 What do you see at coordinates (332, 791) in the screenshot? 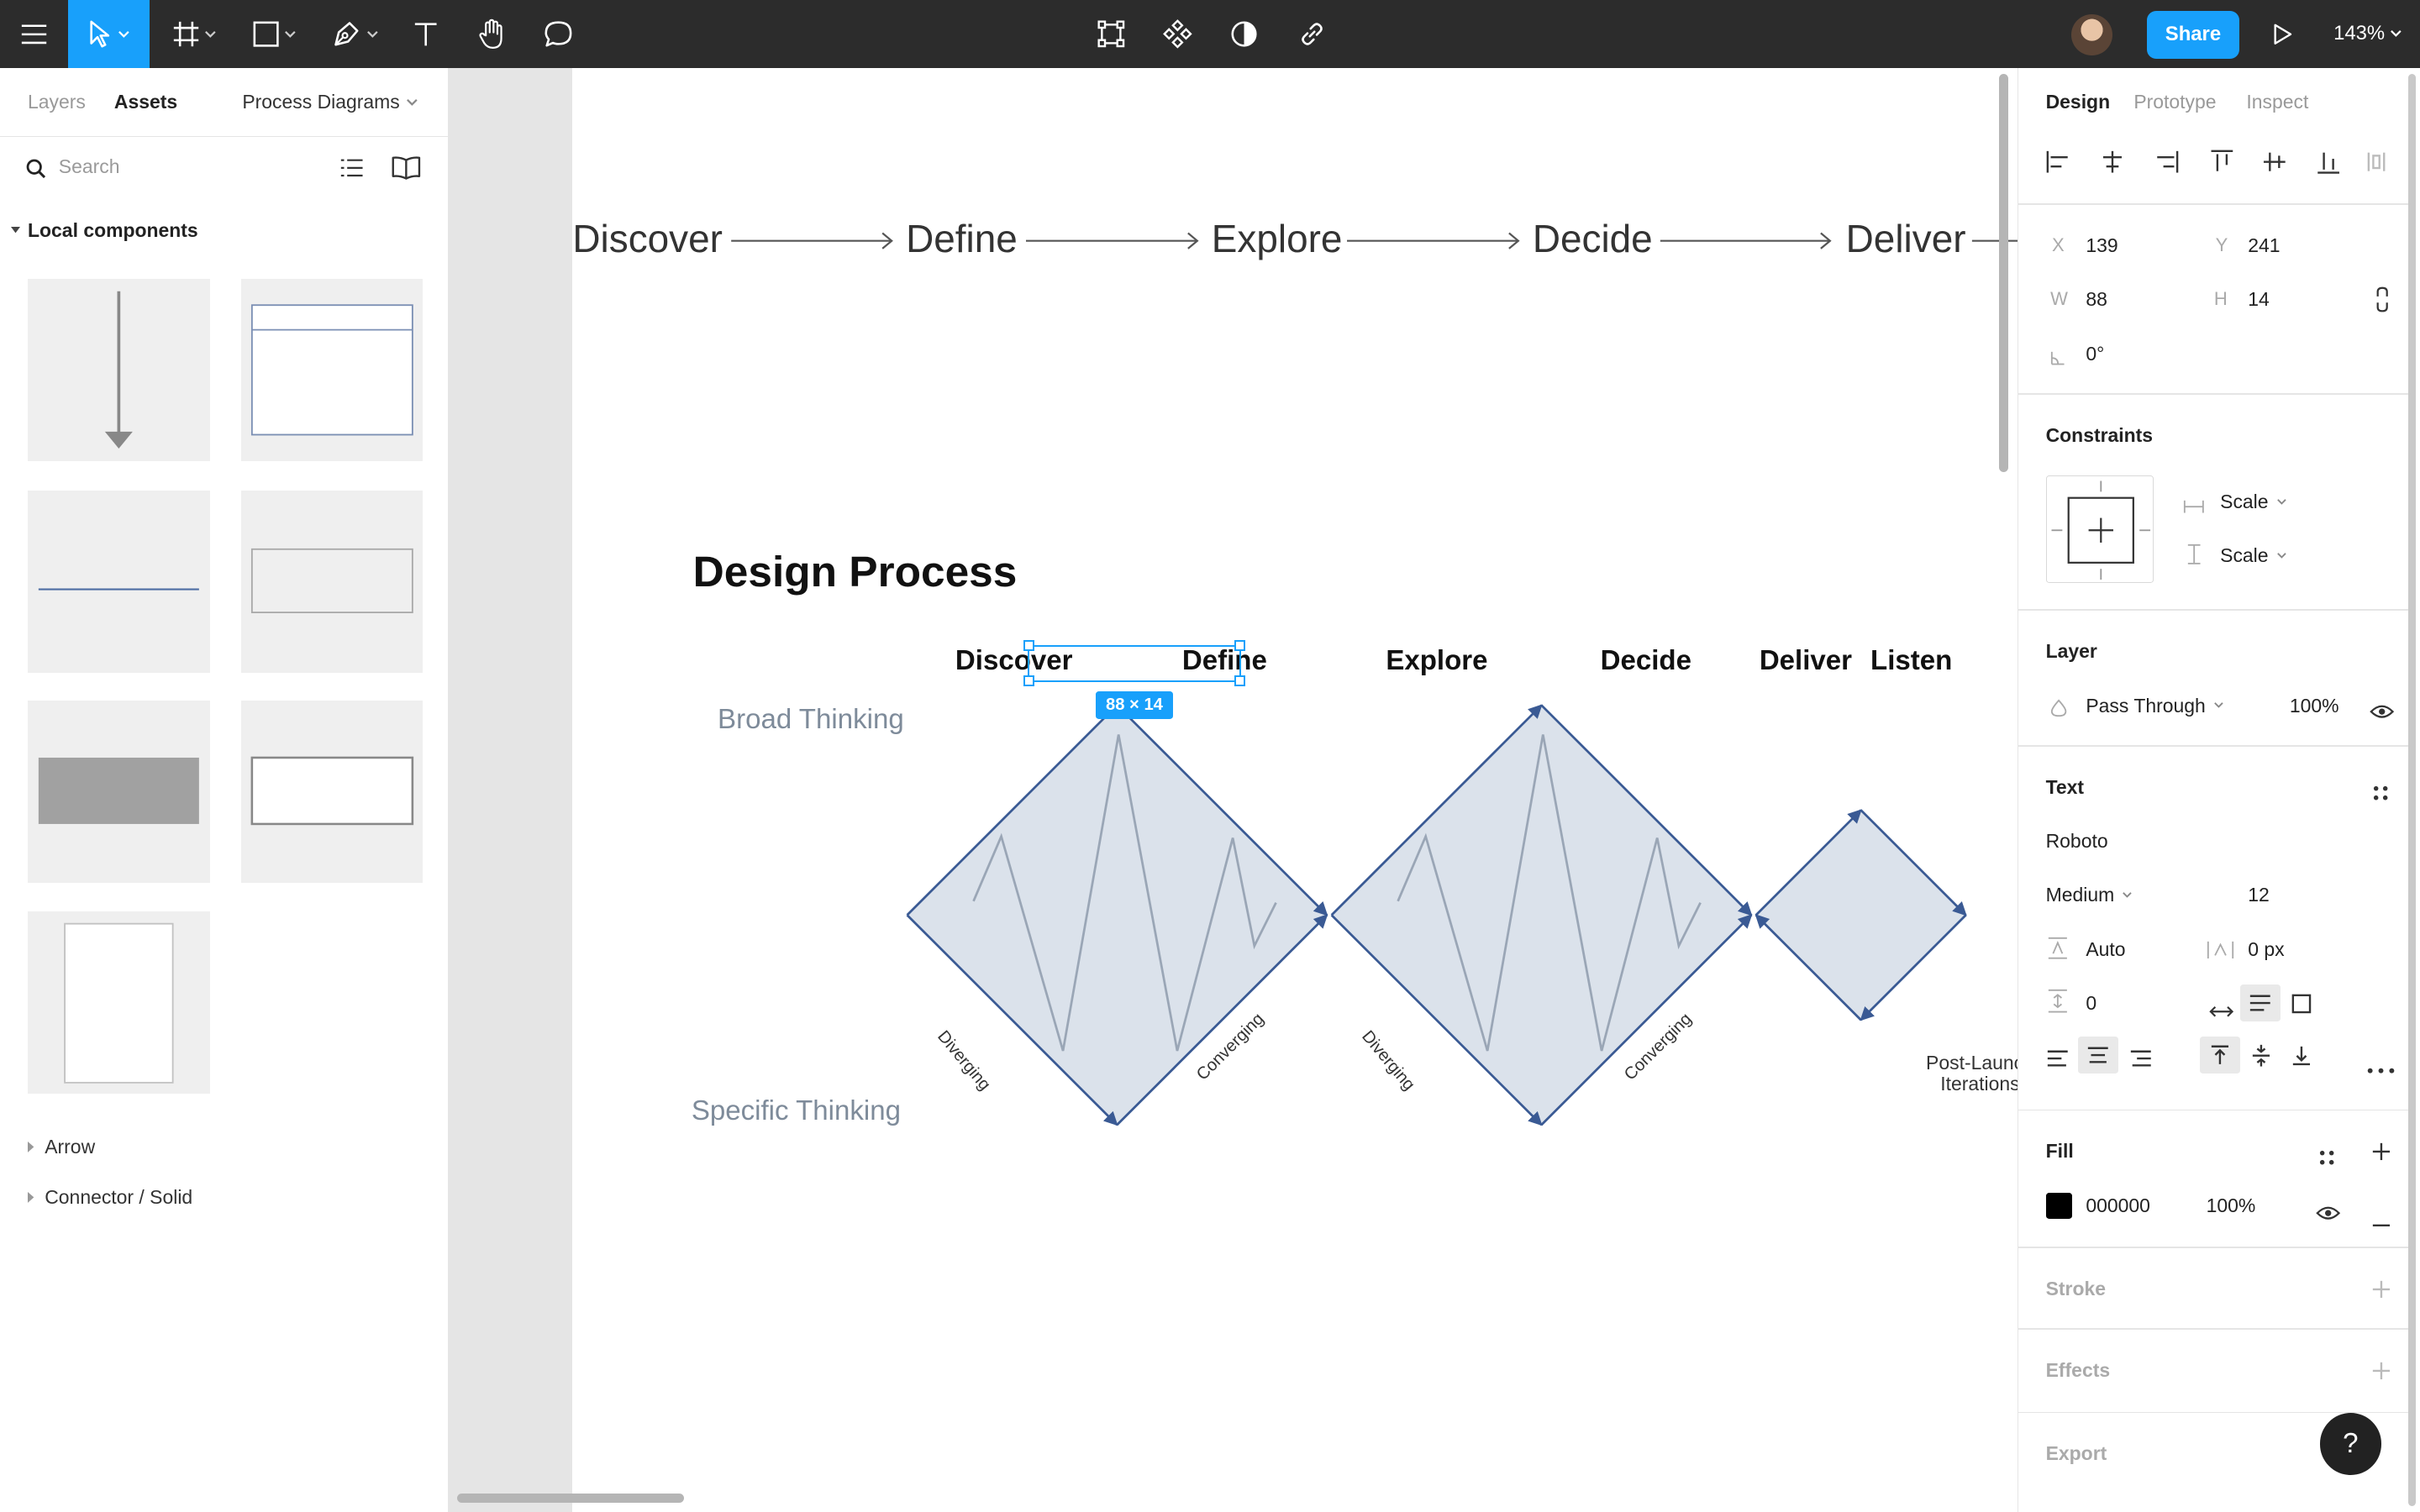
I see `component-tile-outline-rect` at bounding box center [332, 791].